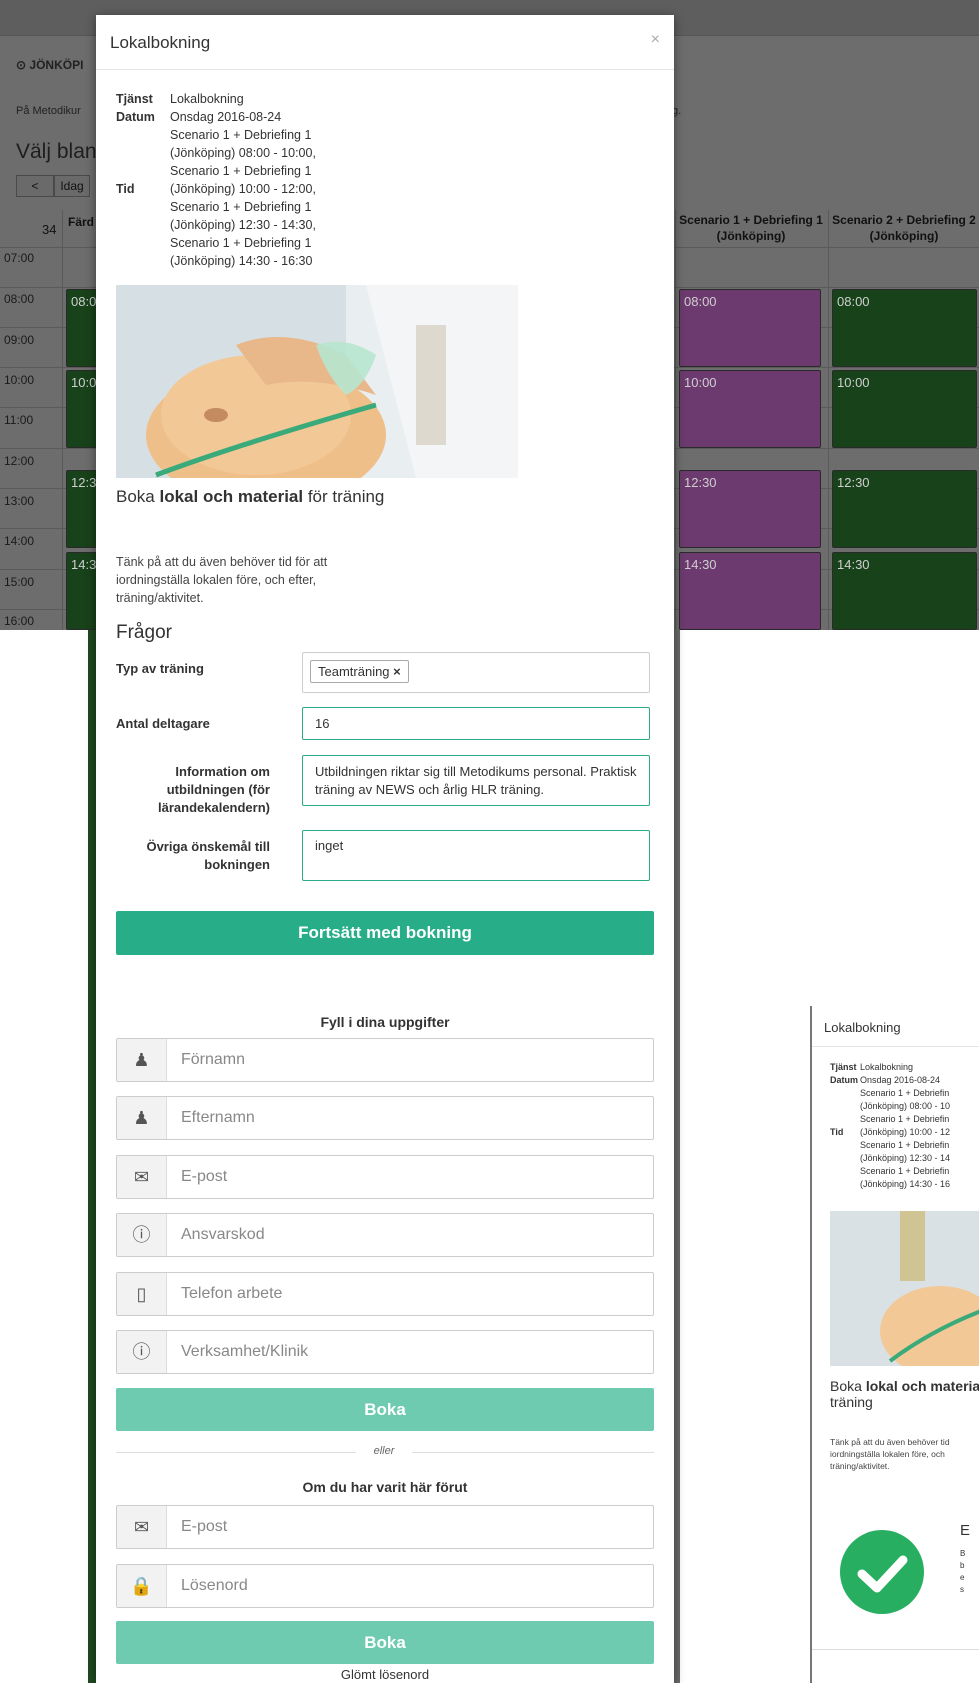 This screenshot has width=979, height=1683. What do you see at coordinates (476, 855) in the screenshot?
I see `wishes-textarea: inget` at bounding box center [476, 855].